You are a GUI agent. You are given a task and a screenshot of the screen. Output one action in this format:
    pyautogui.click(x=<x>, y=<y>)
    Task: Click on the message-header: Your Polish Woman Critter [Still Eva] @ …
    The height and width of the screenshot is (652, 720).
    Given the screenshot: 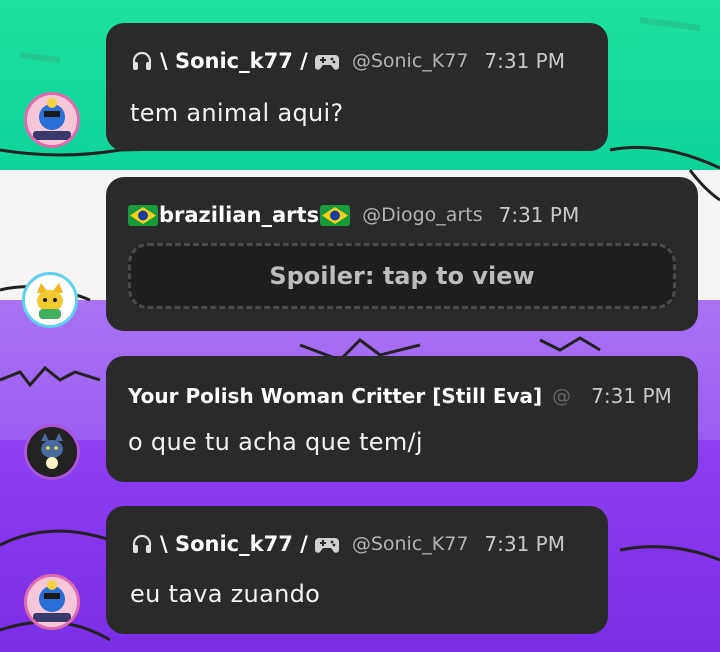 What is the action you would take?
    pyautogui.click(x=404, y=396)
    